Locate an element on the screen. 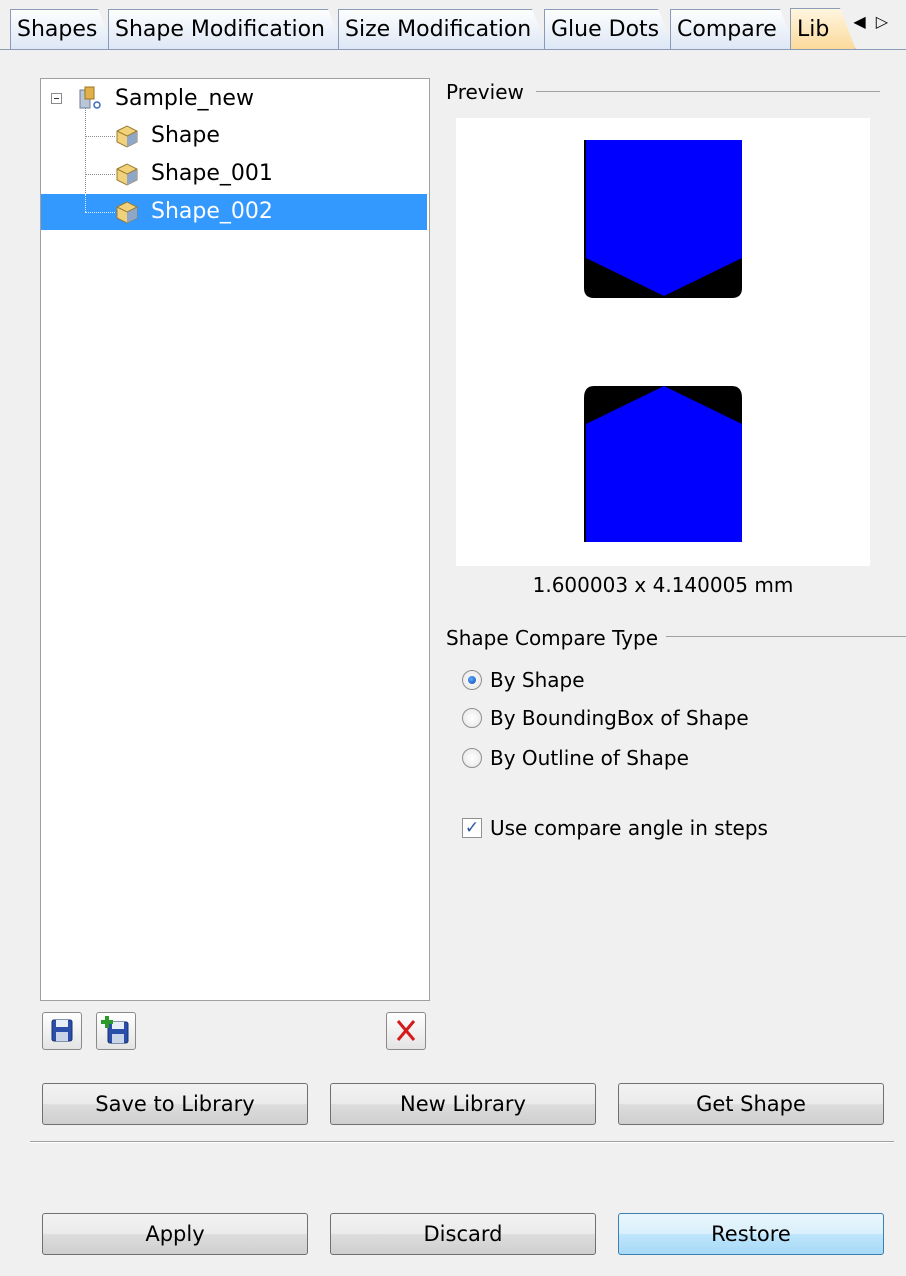 This screenshot has width=906, height=1276. radio-label: By Outline of Shape is located at coordinates (589, 758).